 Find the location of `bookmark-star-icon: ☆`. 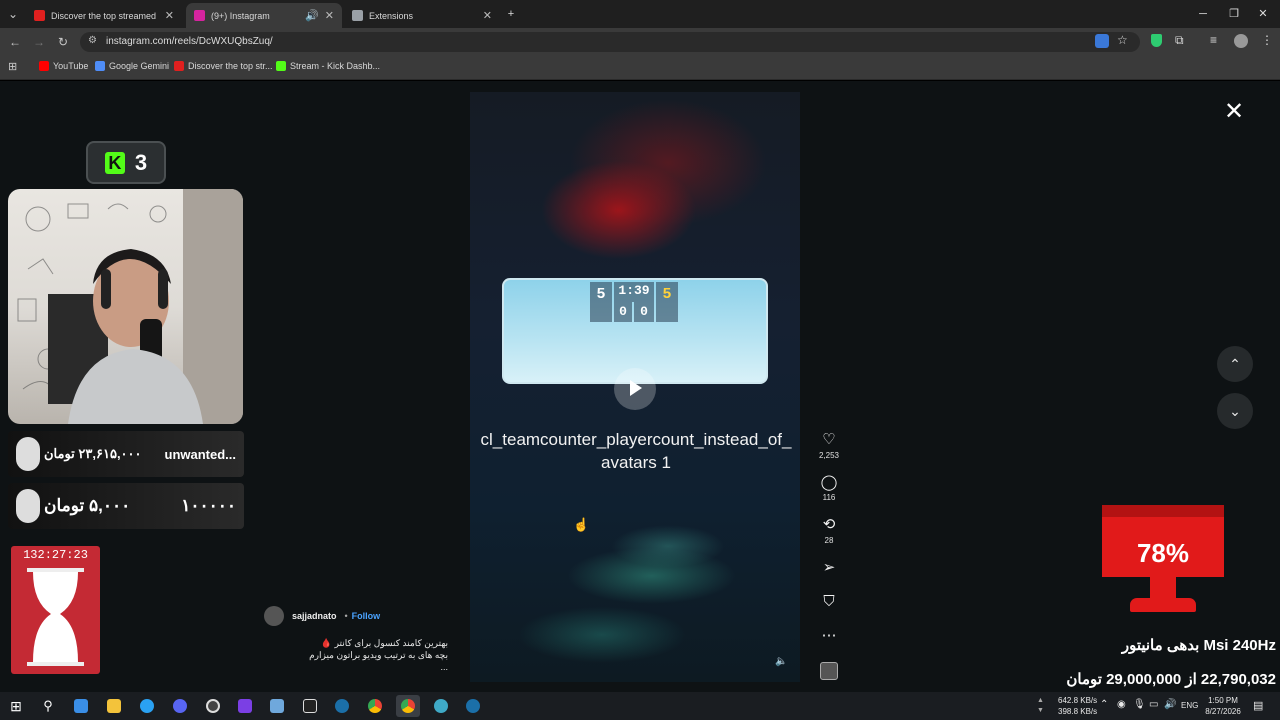

bookmark-star-icon: ☆ is located at coordinates (1122, 40).